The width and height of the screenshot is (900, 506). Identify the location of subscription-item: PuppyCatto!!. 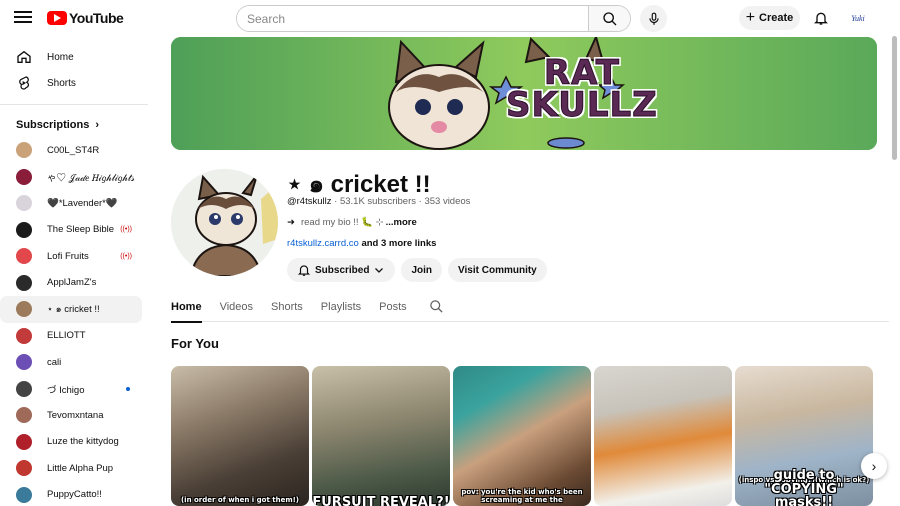
(71, 494).